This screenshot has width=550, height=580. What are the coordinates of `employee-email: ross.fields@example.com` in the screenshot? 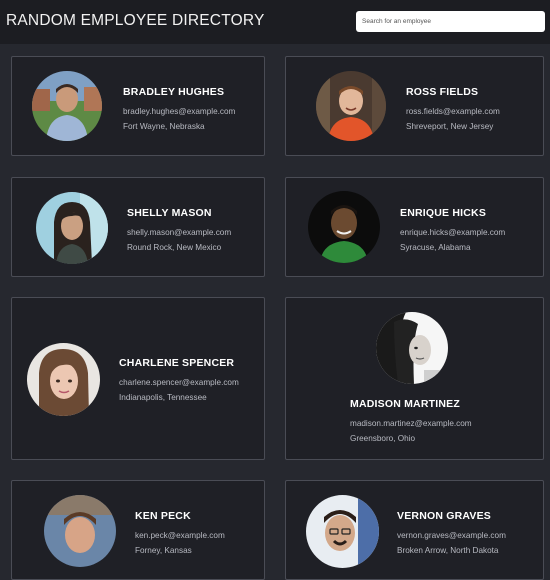 It's located at (453, 111).